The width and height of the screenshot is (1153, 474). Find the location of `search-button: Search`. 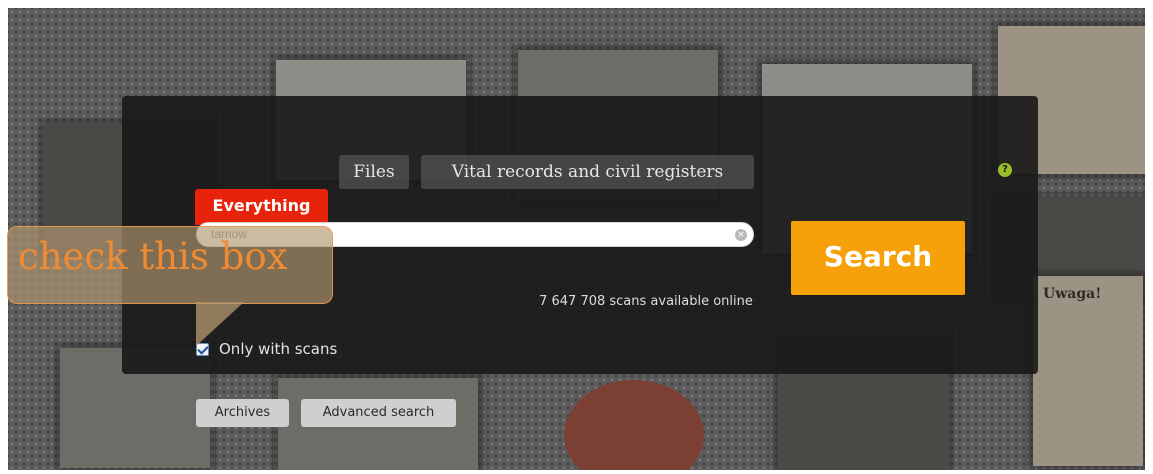

search-button: Search is located at coordinates (878, 258).